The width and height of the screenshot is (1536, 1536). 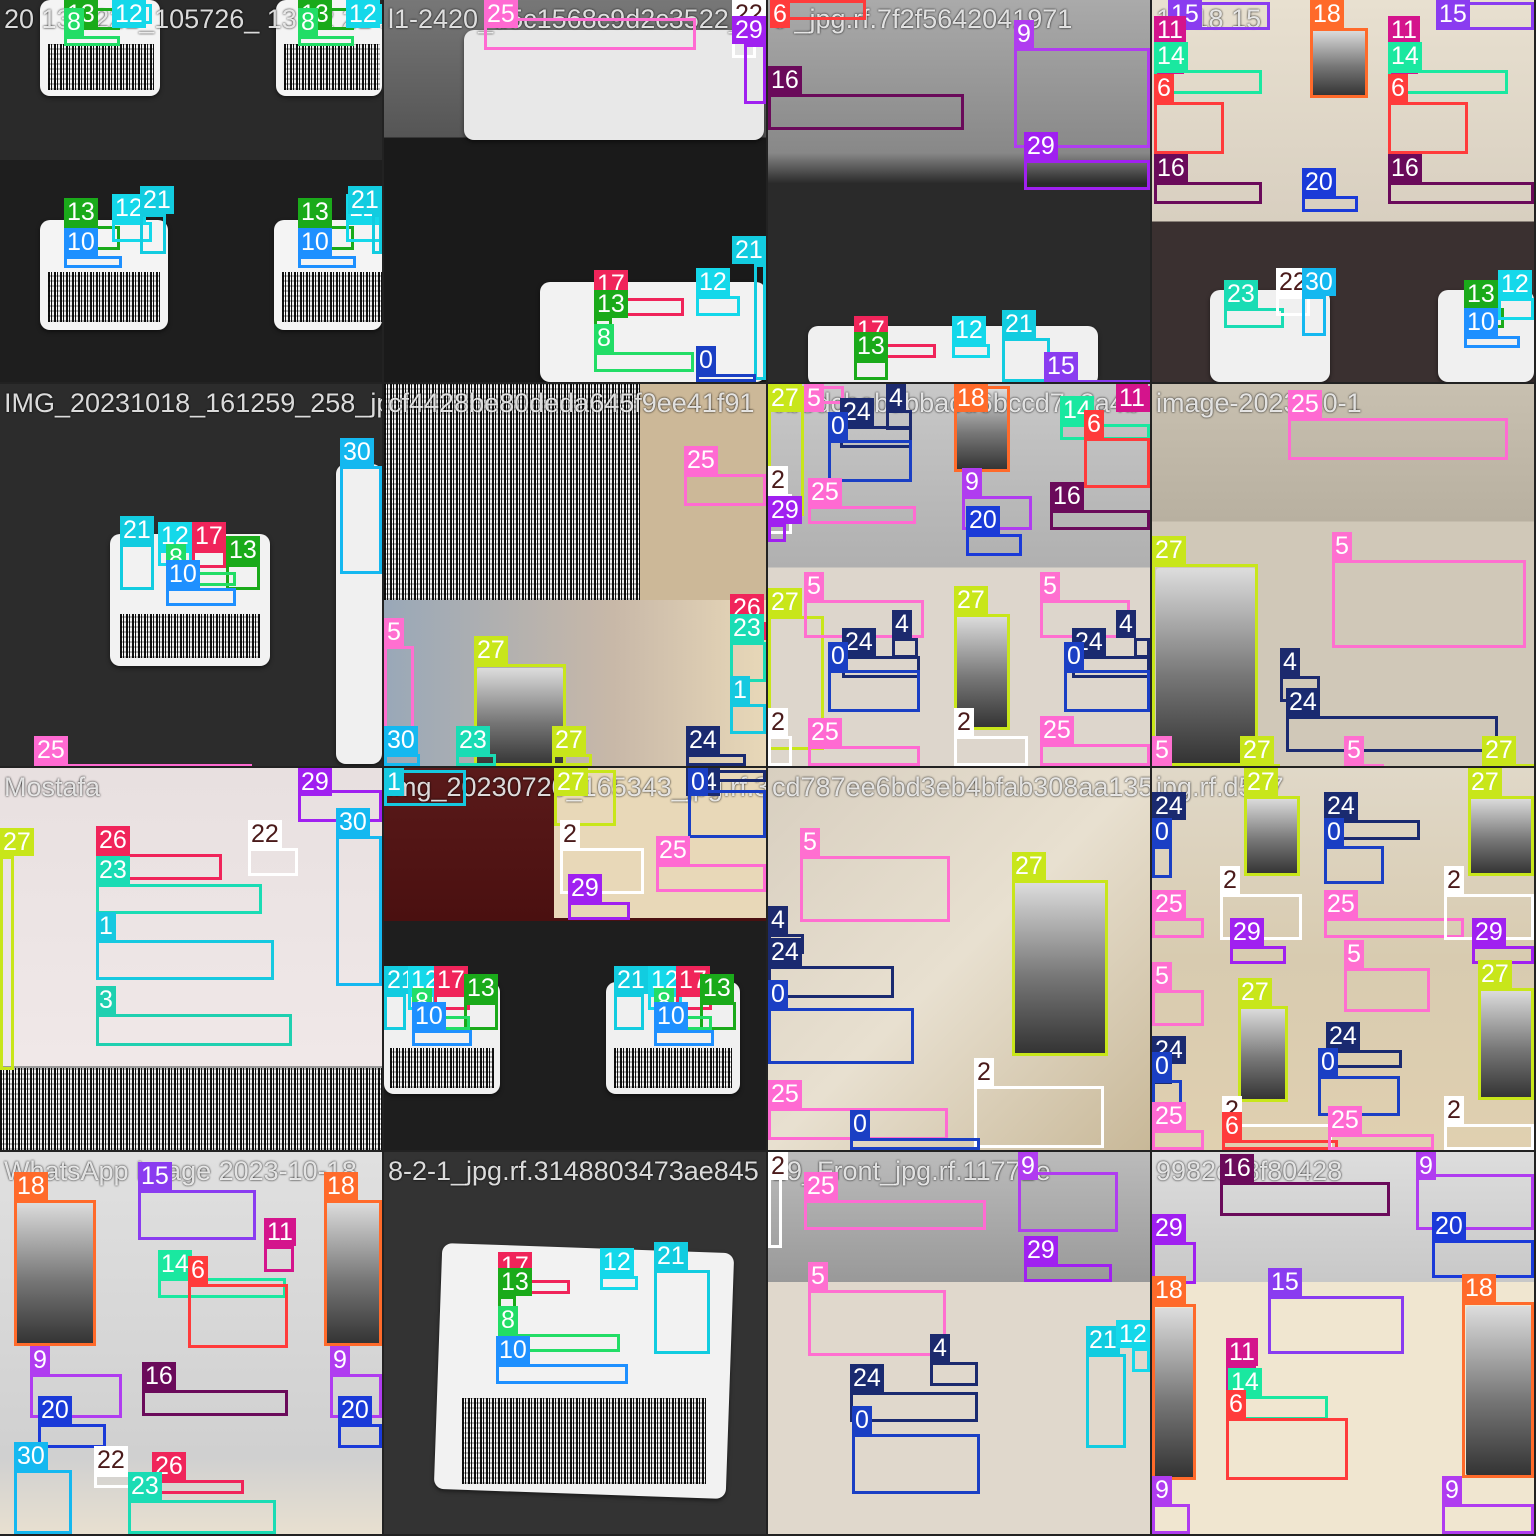 What do you see at coordinates (81, 212) in the screenshot?
I see `bbox-label: 13` at bounding box center [81, 212].